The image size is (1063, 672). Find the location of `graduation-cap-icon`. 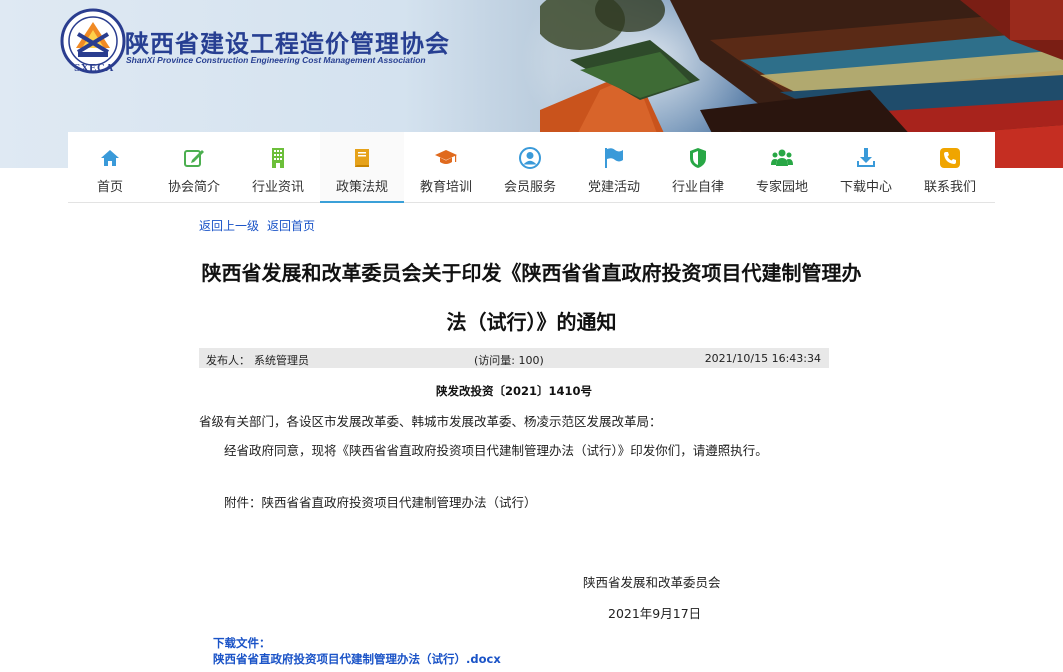

graduation-cap-icon is located at coordinates (446, 157).